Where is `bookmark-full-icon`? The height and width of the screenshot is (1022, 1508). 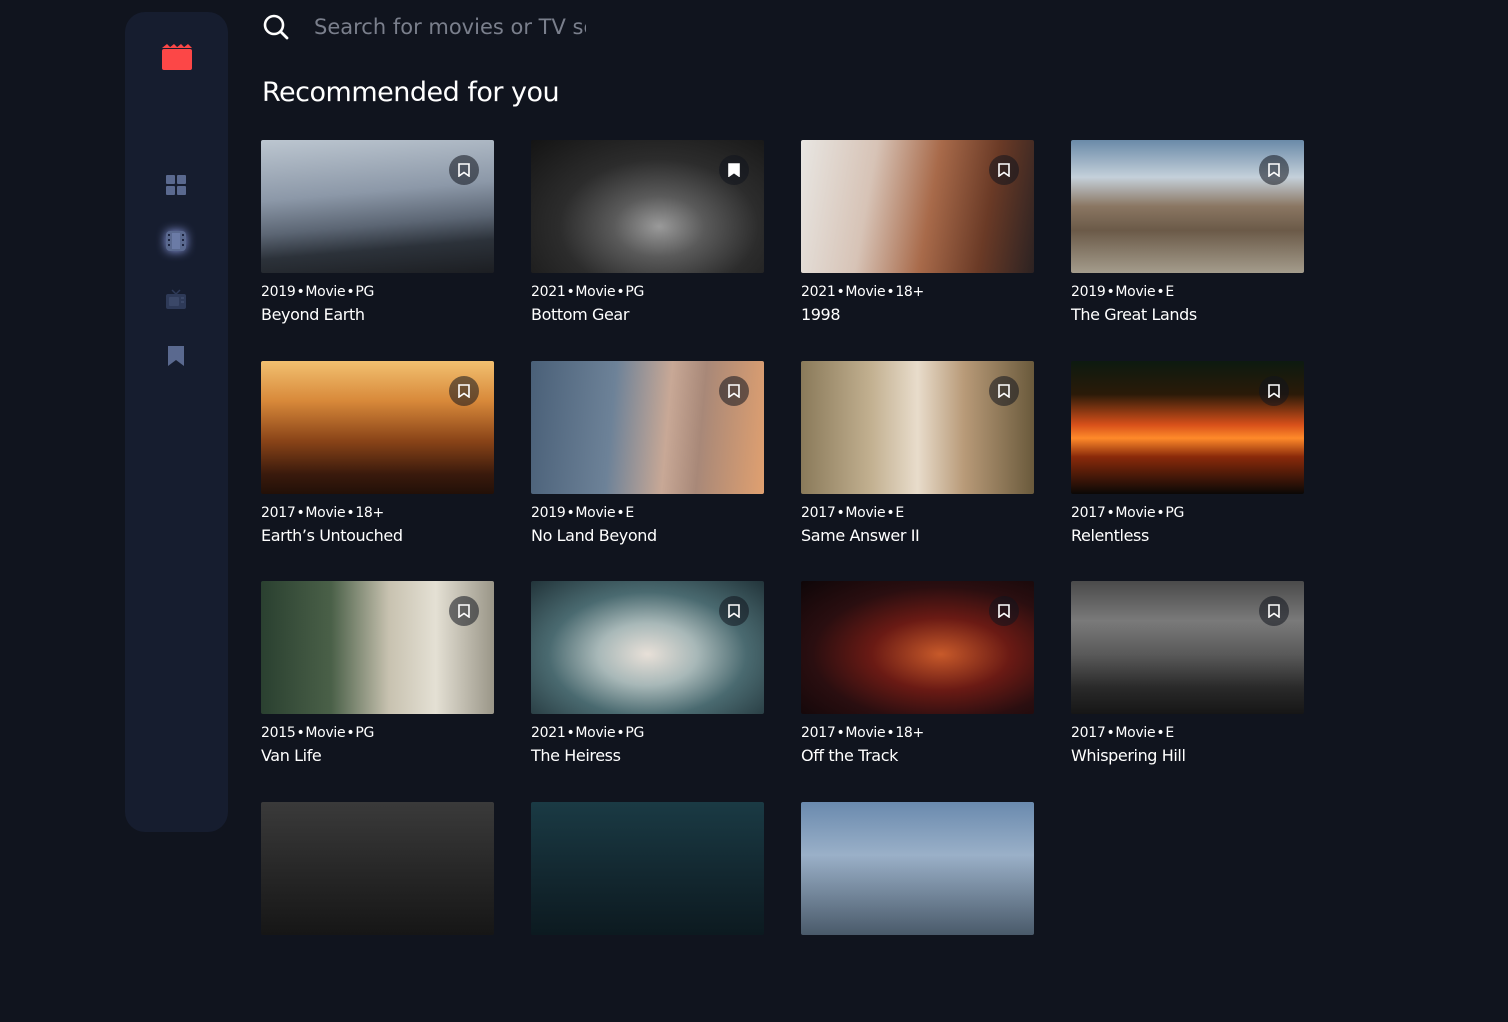 bookmark-full-icon is located at coordinates (734, 170).